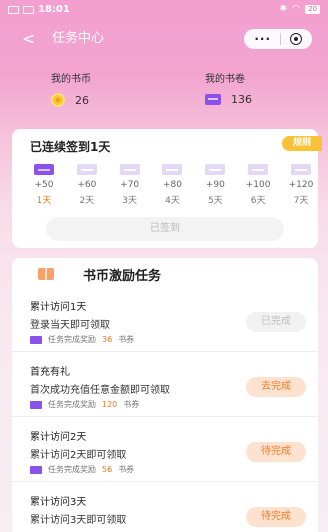 The image size is (328, 532). I want to click on coins-summary: 我的书币 26, so click(71, 88).